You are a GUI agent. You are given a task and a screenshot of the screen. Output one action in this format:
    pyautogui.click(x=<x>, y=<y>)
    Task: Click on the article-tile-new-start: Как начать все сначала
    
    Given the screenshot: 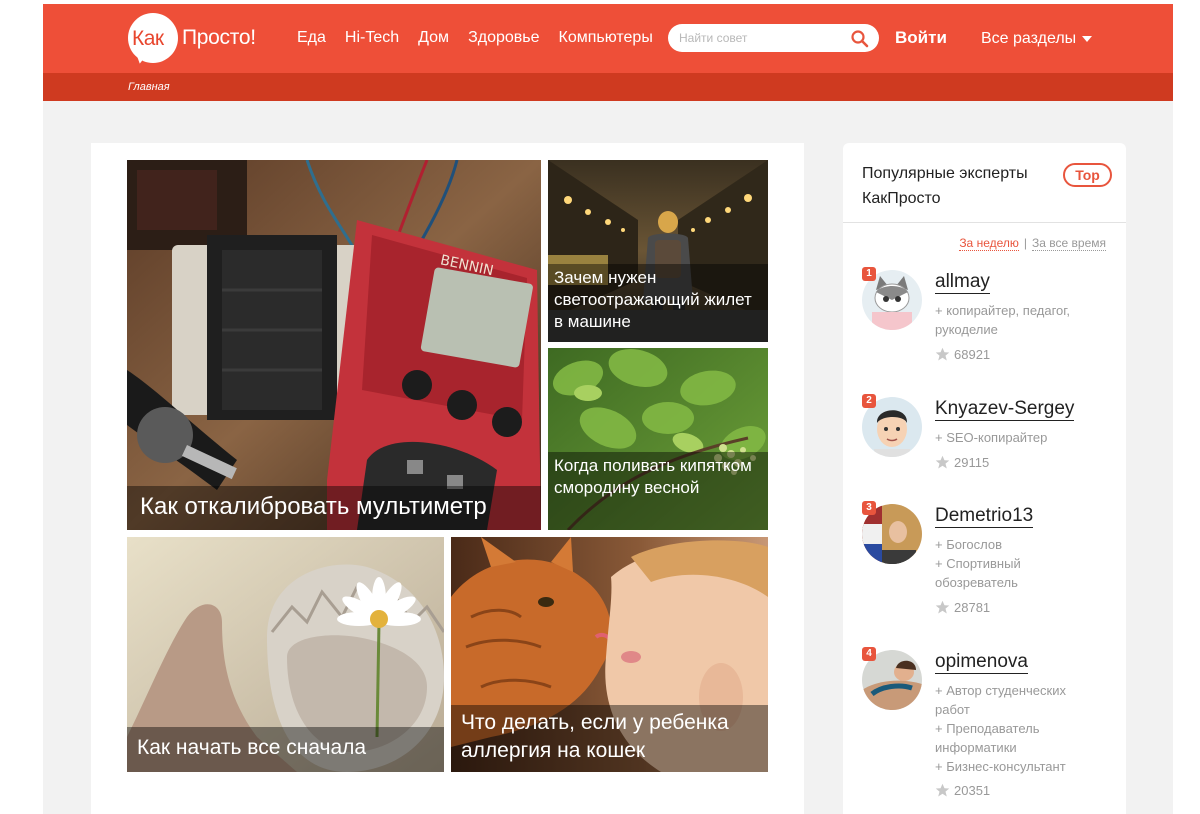 What is the action you would take?
    pyautogui.click(x=285, y=654)
    